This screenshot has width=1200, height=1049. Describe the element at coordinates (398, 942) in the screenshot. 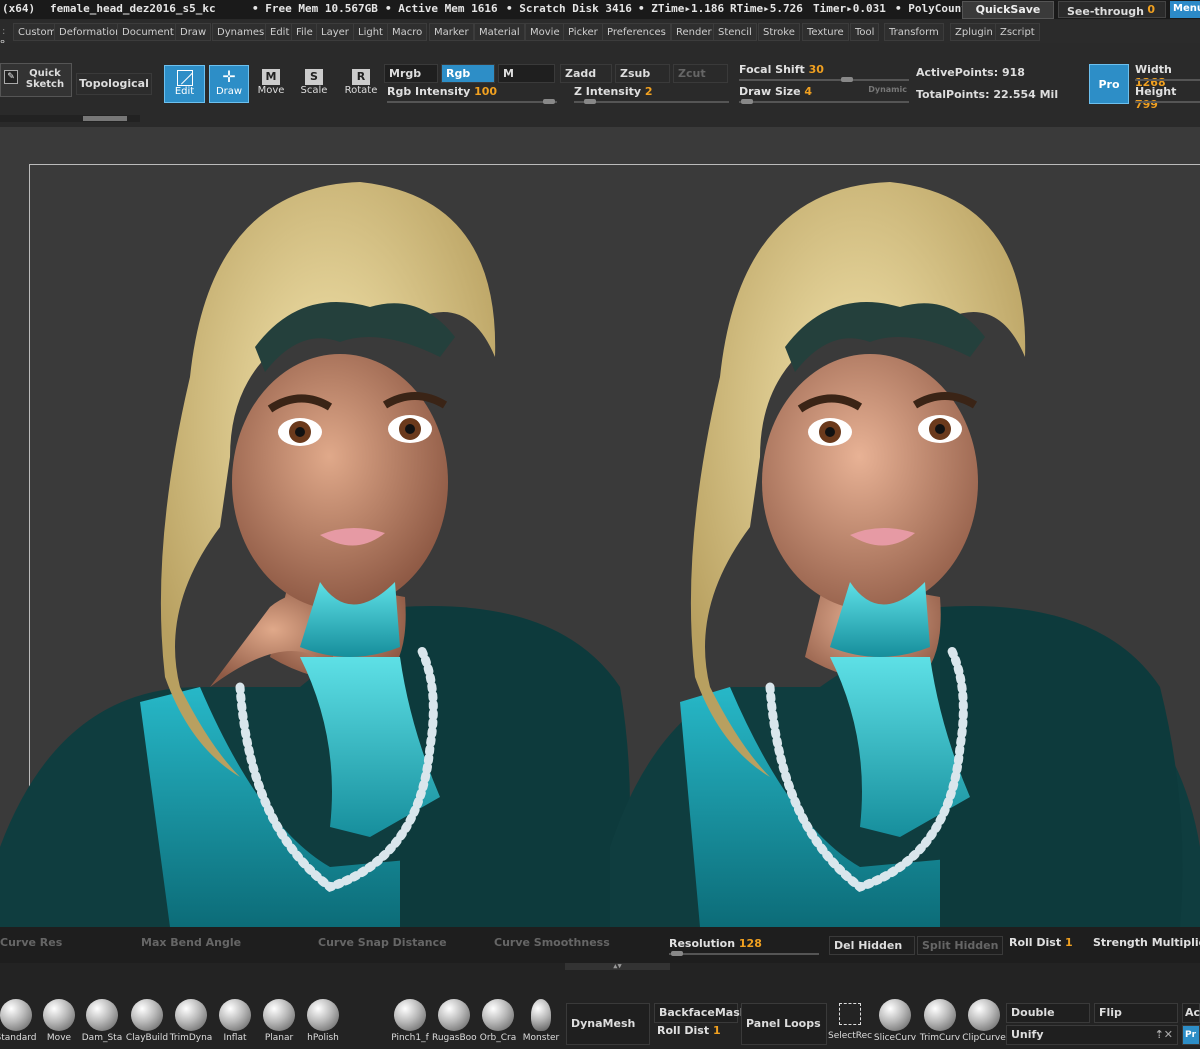

I see `curve-snap-slider: Curve Snap Distance` at that location.